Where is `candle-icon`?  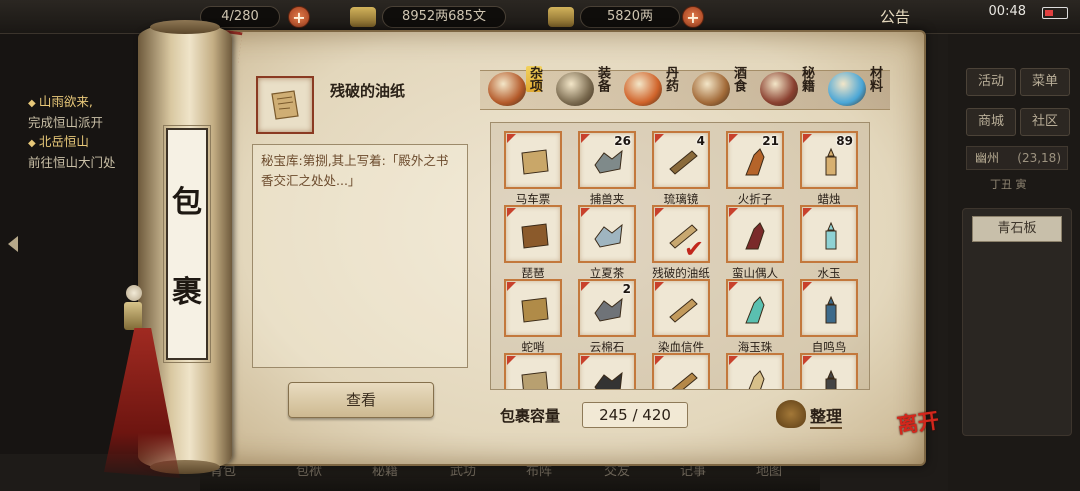 candle-icon is located at coordinates (831, 161).